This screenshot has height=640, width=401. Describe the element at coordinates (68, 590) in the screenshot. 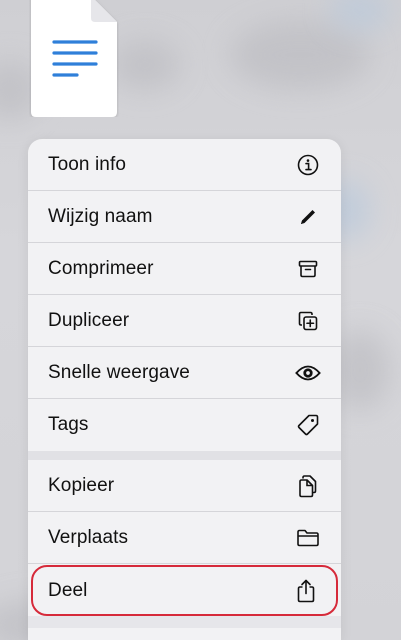

I see `menu-item-label: Deel` at that location.